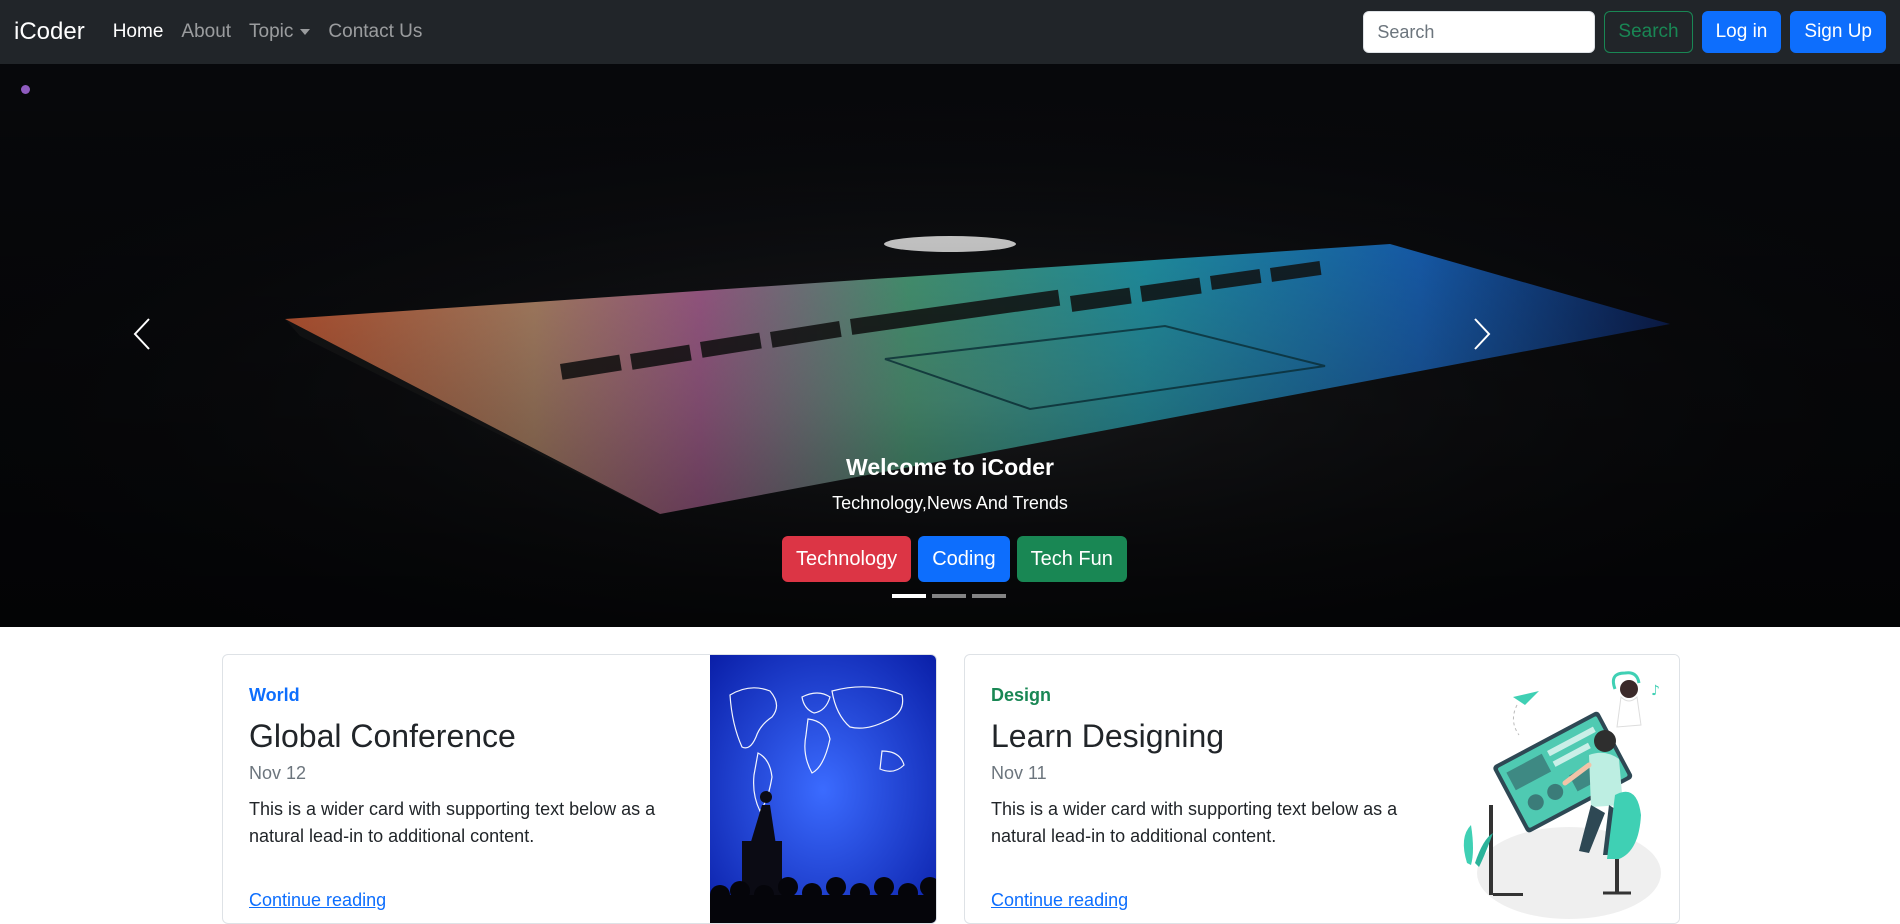 The image size is (1900, 924). I want to click on chevron-right-icon, so click(1482, 334).